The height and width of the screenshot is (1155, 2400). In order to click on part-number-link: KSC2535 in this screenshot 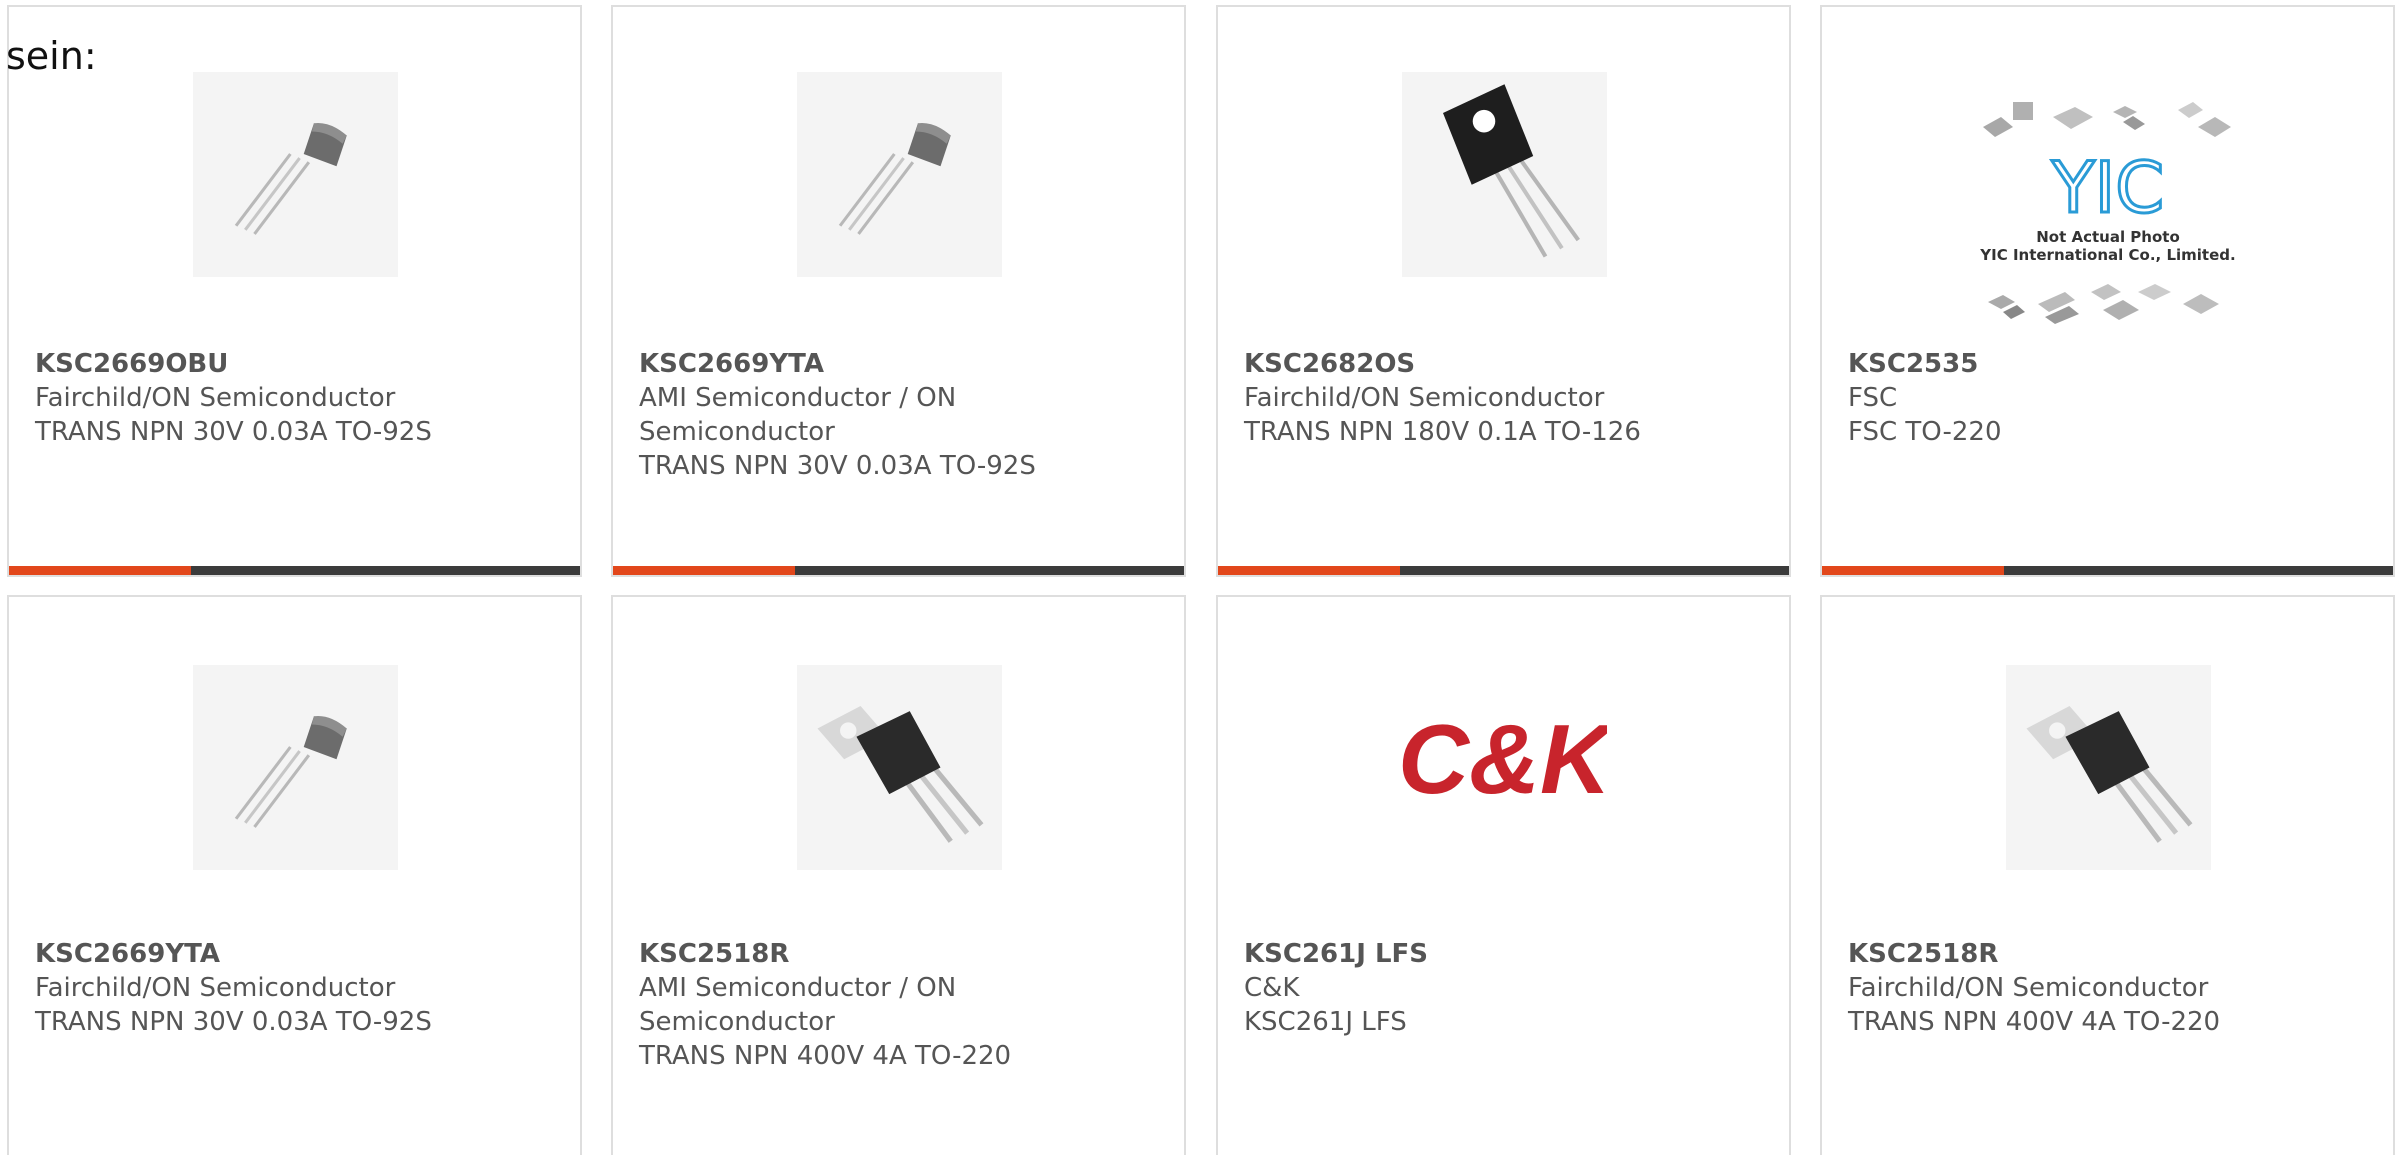, I will do `click(2110, 364)`.